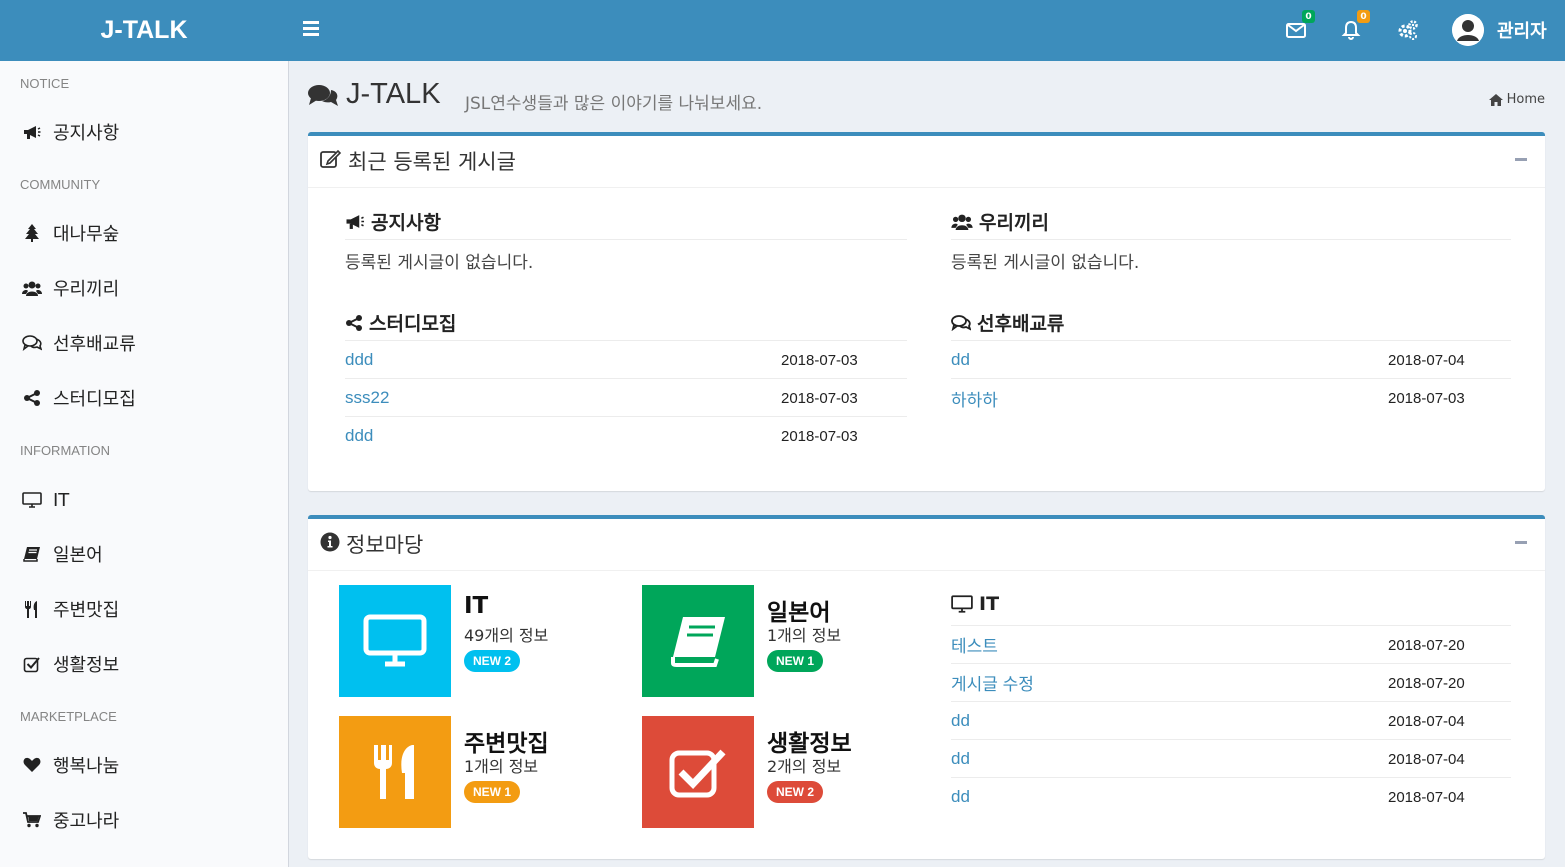 The image size is (1565, 867). I want to click on together-section-title: 우리끼리, so click(1000, 221).